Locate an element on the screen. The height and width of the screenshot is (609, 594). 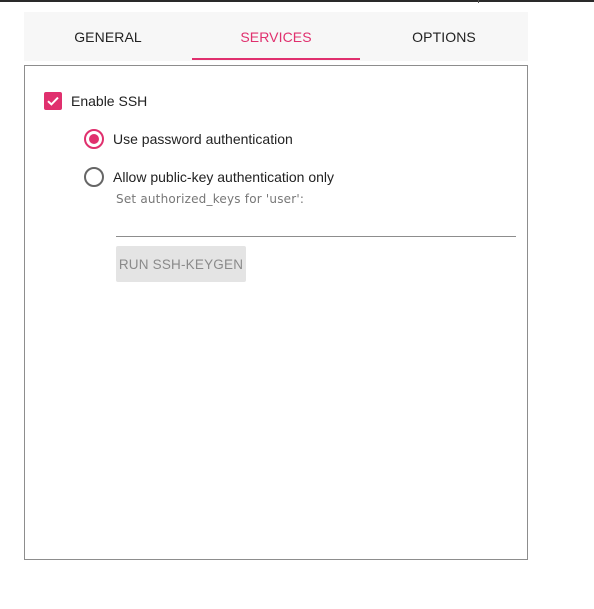
password-auth-label: Use password authentication is located at coordinates (203, 139).